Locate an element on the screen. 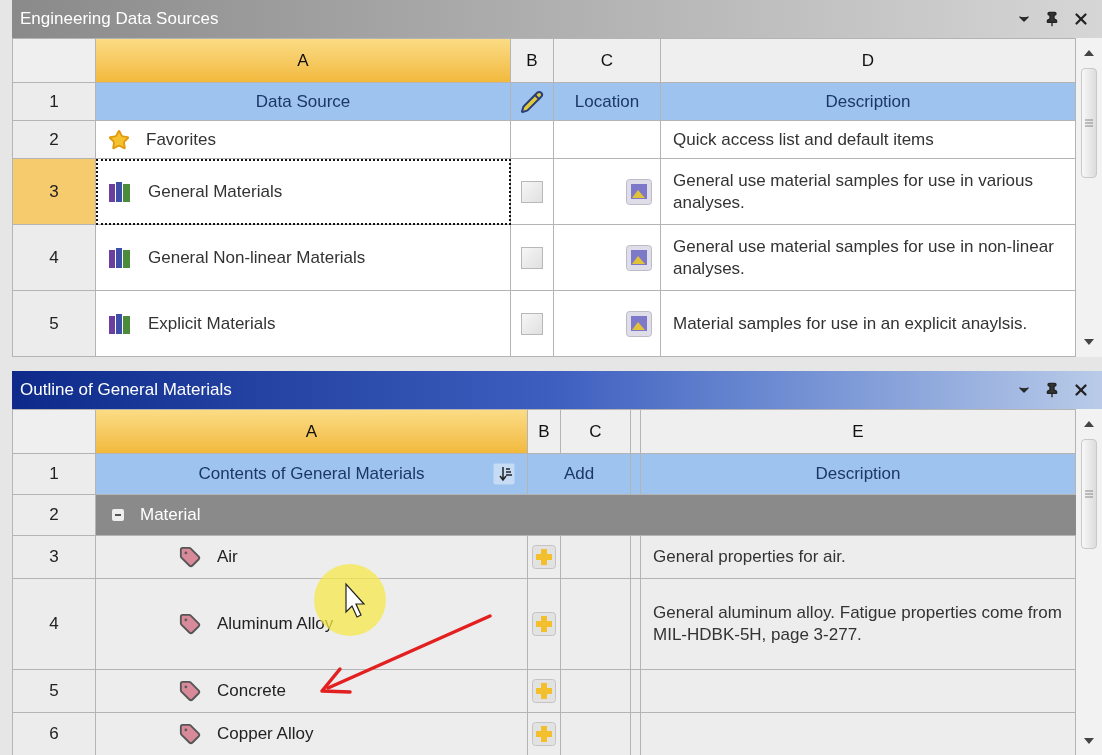  source-name: Favorites is located at coordinates (181, 139).